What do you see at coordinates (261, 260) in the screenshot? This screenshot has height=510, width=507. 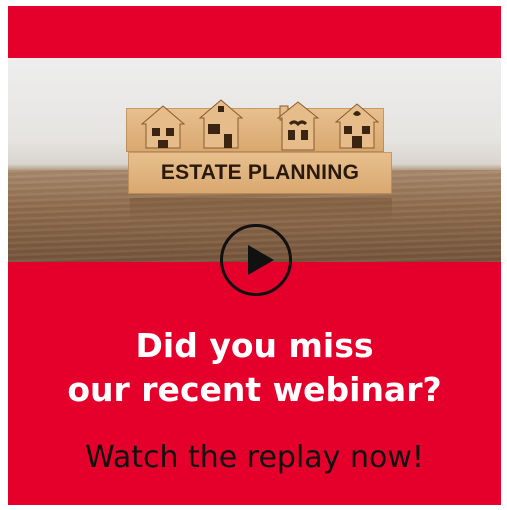 I see `play-icon` at bounding box center [261, 260].